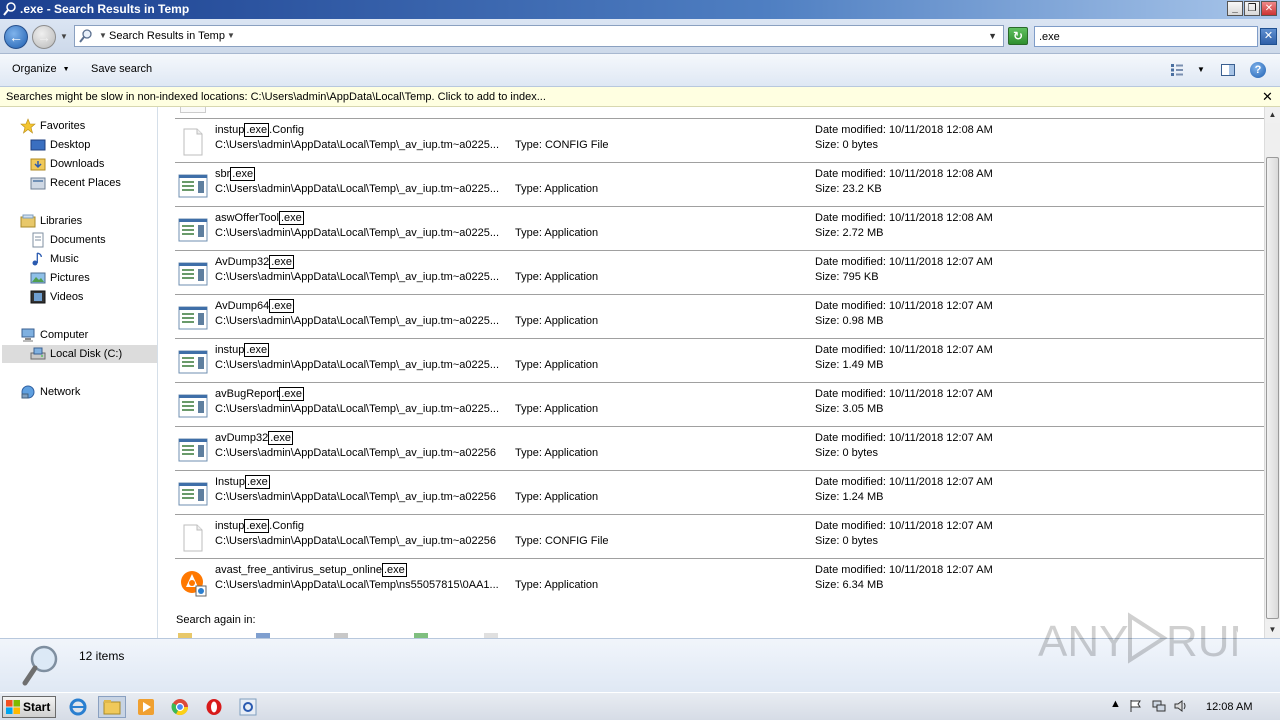 This screenshot has width=1280, height=720. I want to click on taskbar-avast-setup, so click(248, 707).